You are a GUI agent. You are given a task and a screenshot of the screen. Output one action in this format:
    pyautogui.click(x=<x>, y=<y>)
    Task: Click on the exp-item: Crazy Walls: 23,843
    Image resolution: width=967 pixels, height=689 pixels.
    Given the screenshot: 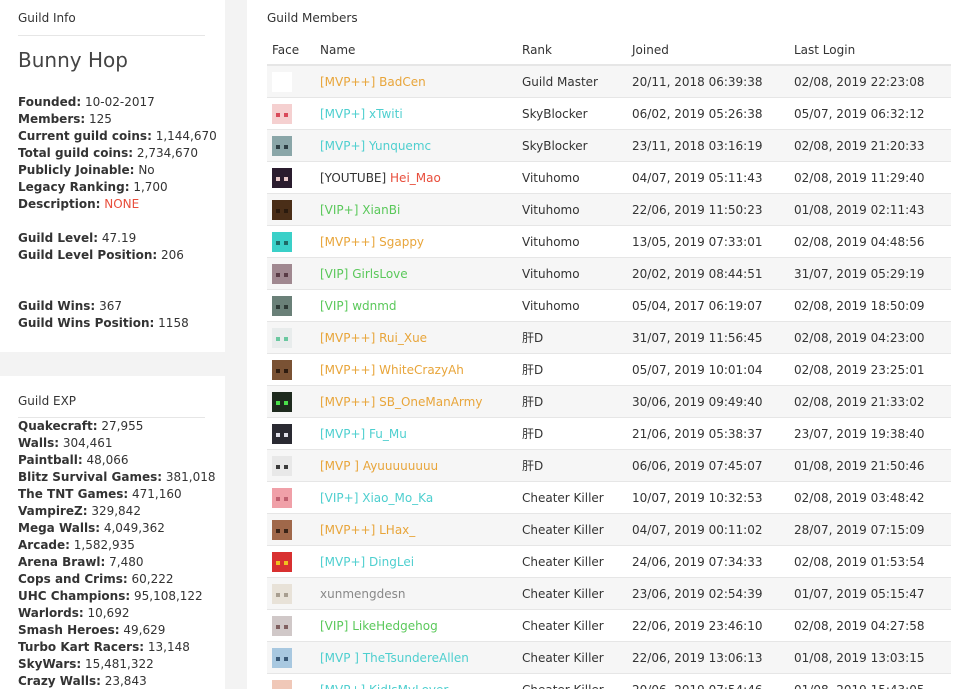 What is the action you would take?
    pyautogui.click(x=82, y=681)
    